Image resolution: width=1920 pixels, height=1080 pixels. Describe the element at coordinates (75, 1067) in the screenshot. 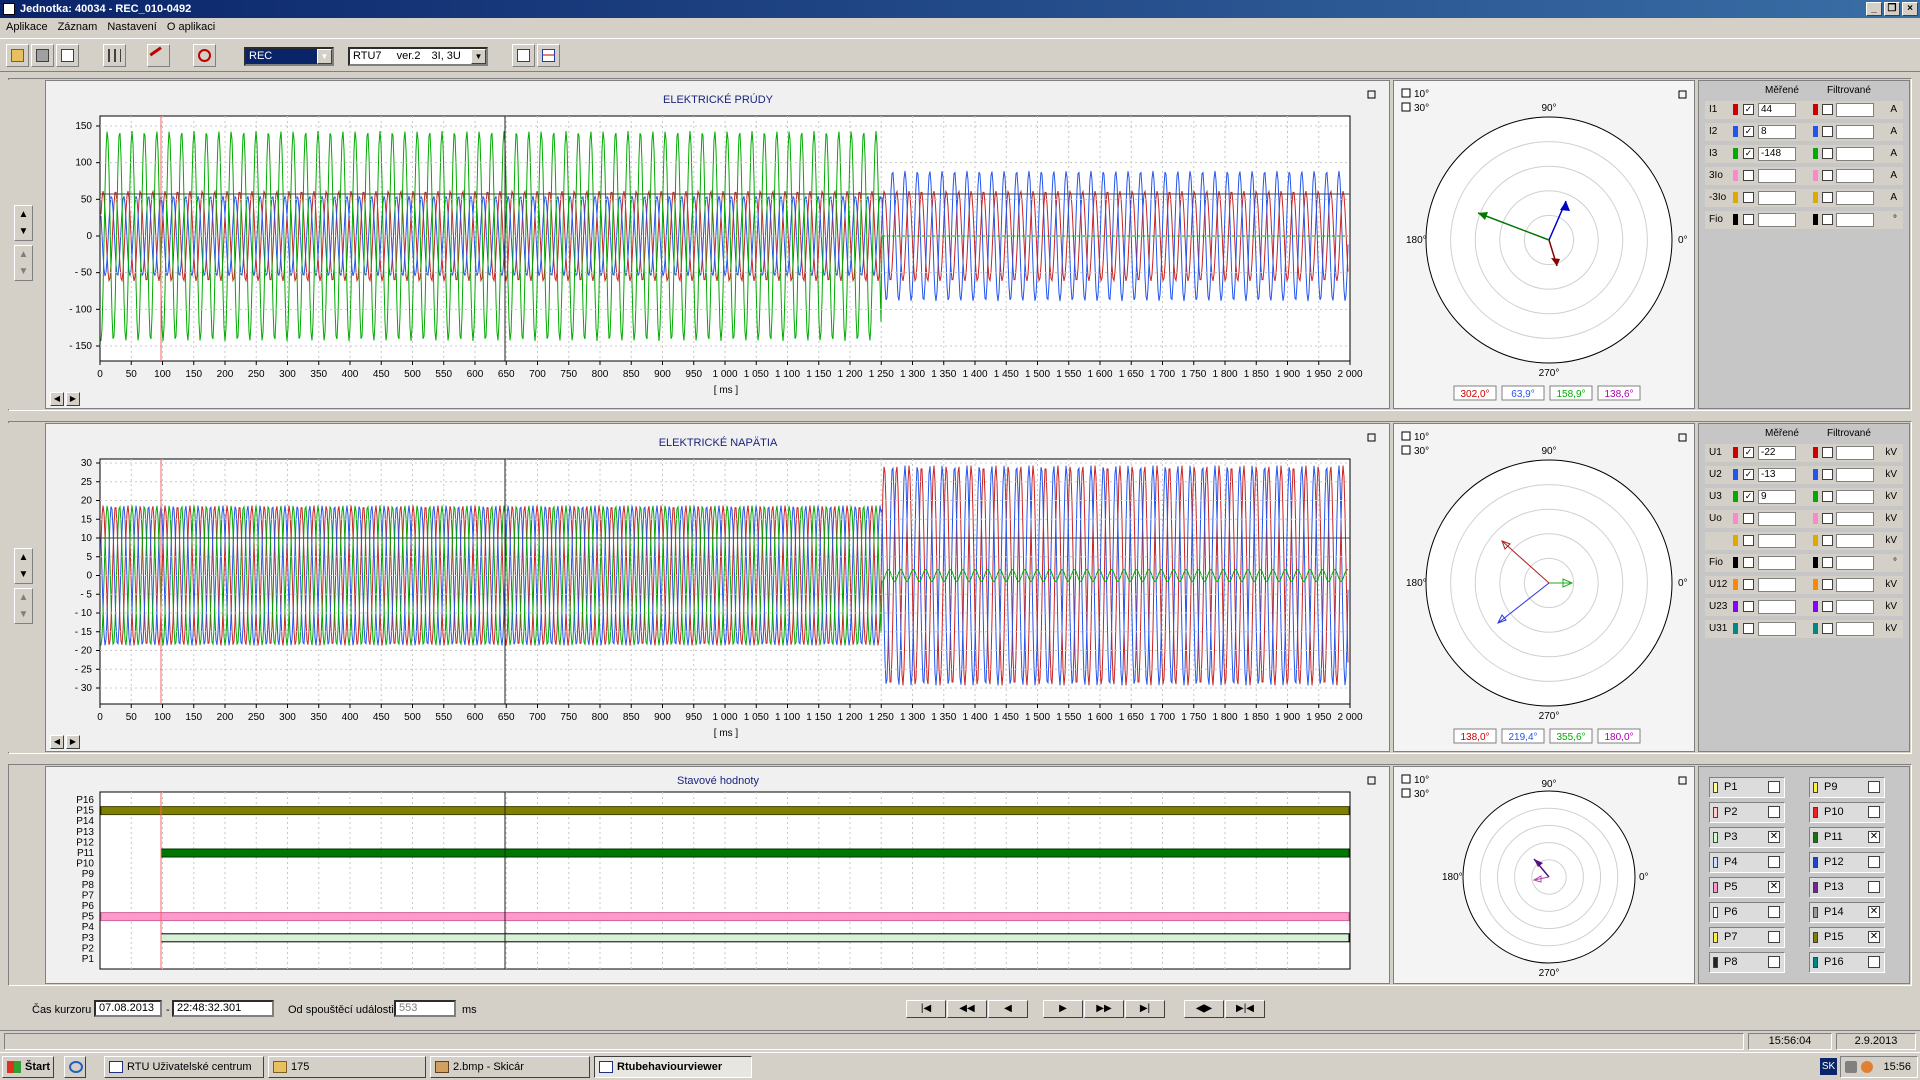

I see `quicklaunch-ie` at that location.